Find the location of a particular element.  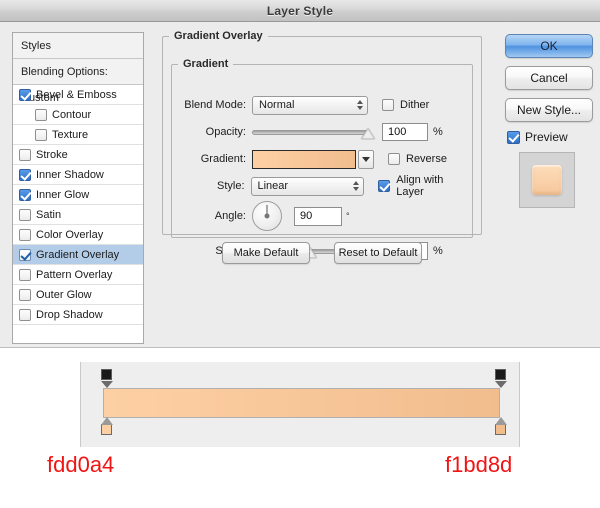

dialog-buttons-column: OK Cancel New Style... Preview is located at coordinates (549, 121).